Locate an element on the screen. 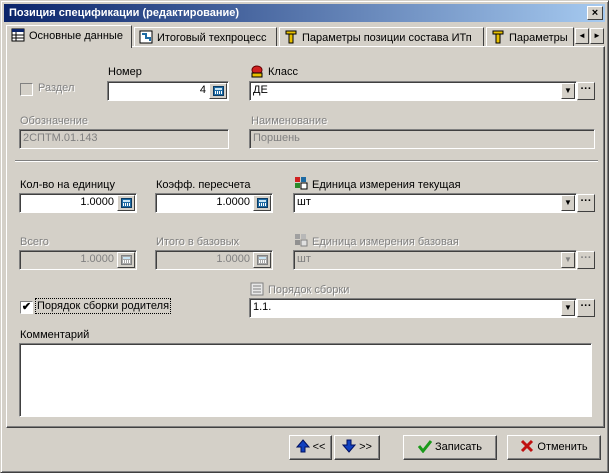  designation-label: Обозначение is located at coordinates (54, 121).